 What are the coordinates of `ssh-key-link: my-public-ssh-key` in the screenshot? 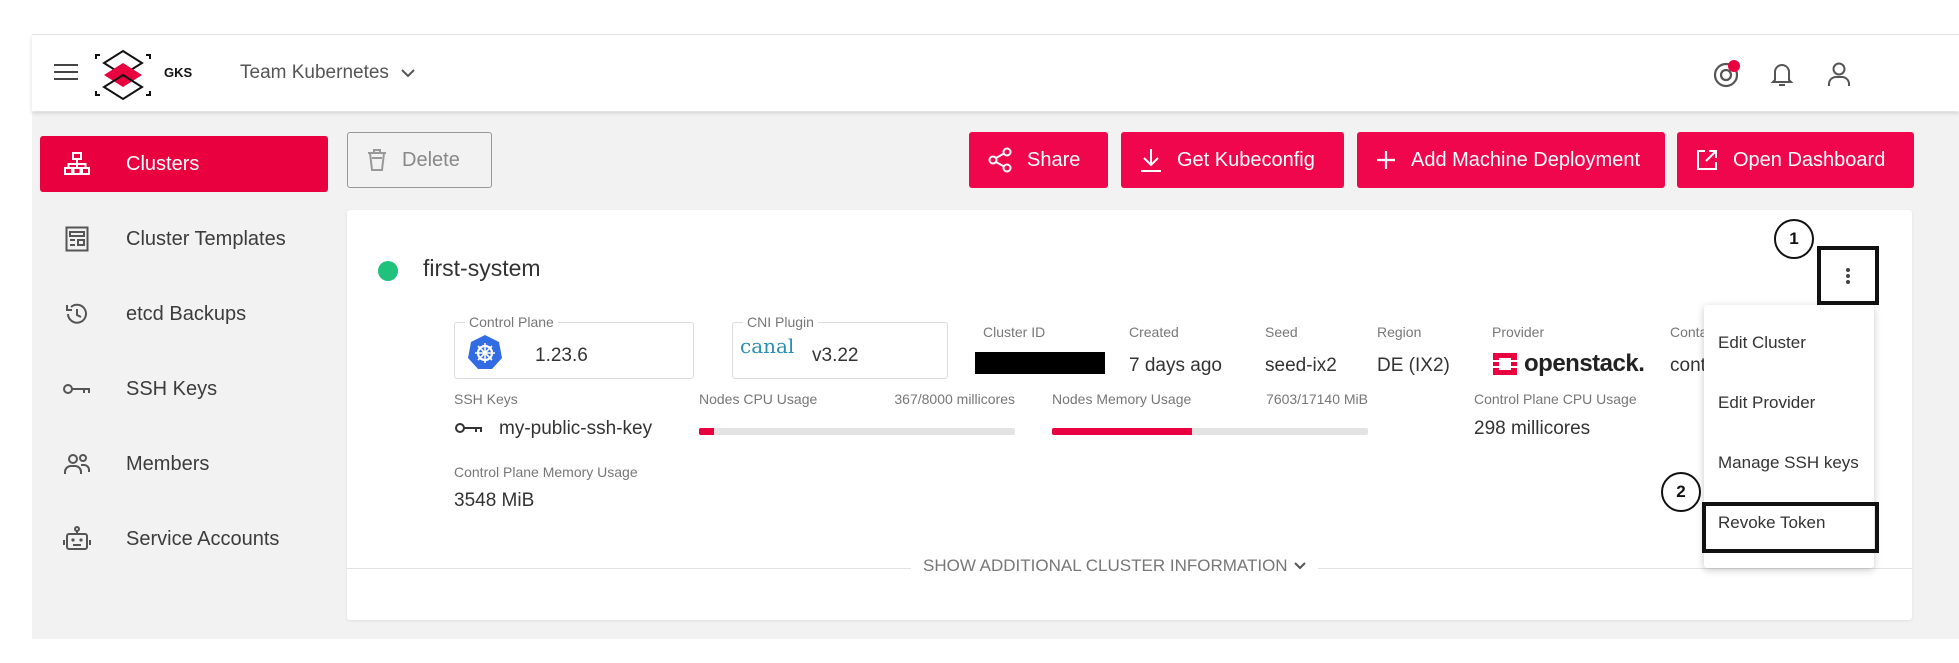 It's located at (575, 429).